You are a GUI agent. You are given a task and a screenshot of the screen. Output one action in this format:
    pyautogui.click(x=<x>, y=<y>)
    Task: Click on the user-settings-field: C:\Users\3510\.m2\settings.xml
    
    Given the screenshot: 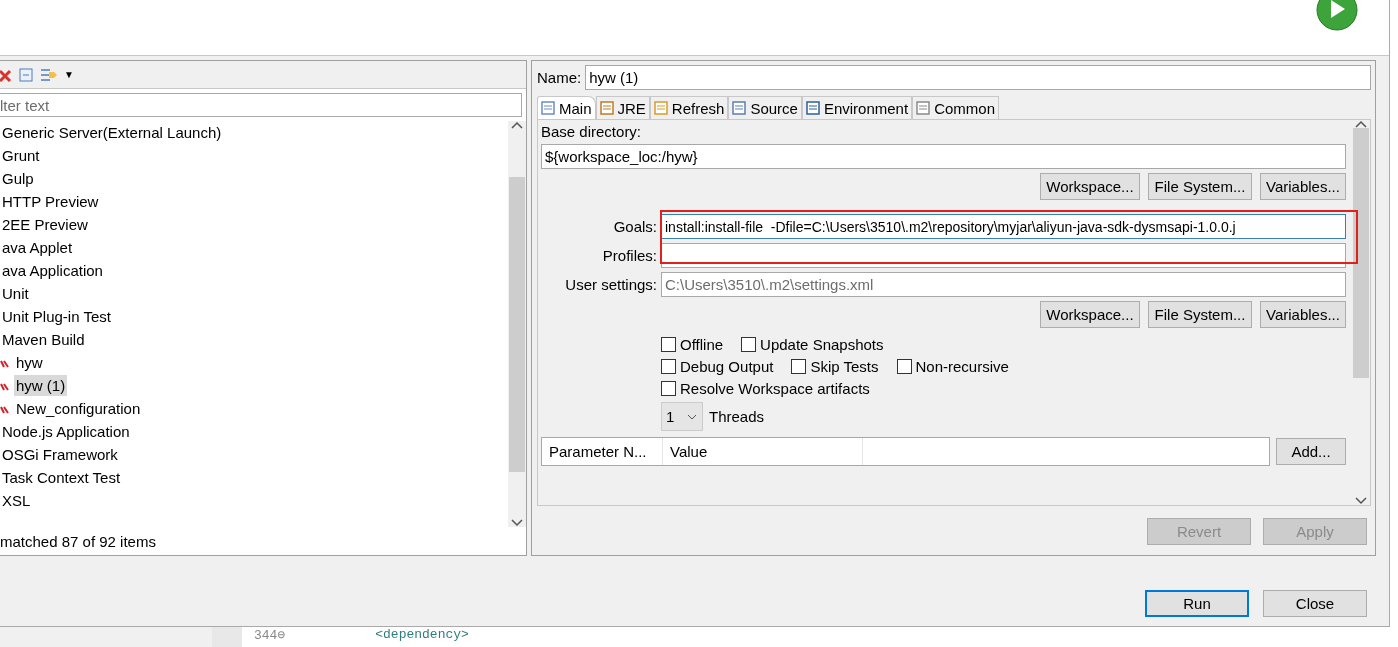 What is the action you would take?
    pyautogui.click(x=1003, y=284)
    